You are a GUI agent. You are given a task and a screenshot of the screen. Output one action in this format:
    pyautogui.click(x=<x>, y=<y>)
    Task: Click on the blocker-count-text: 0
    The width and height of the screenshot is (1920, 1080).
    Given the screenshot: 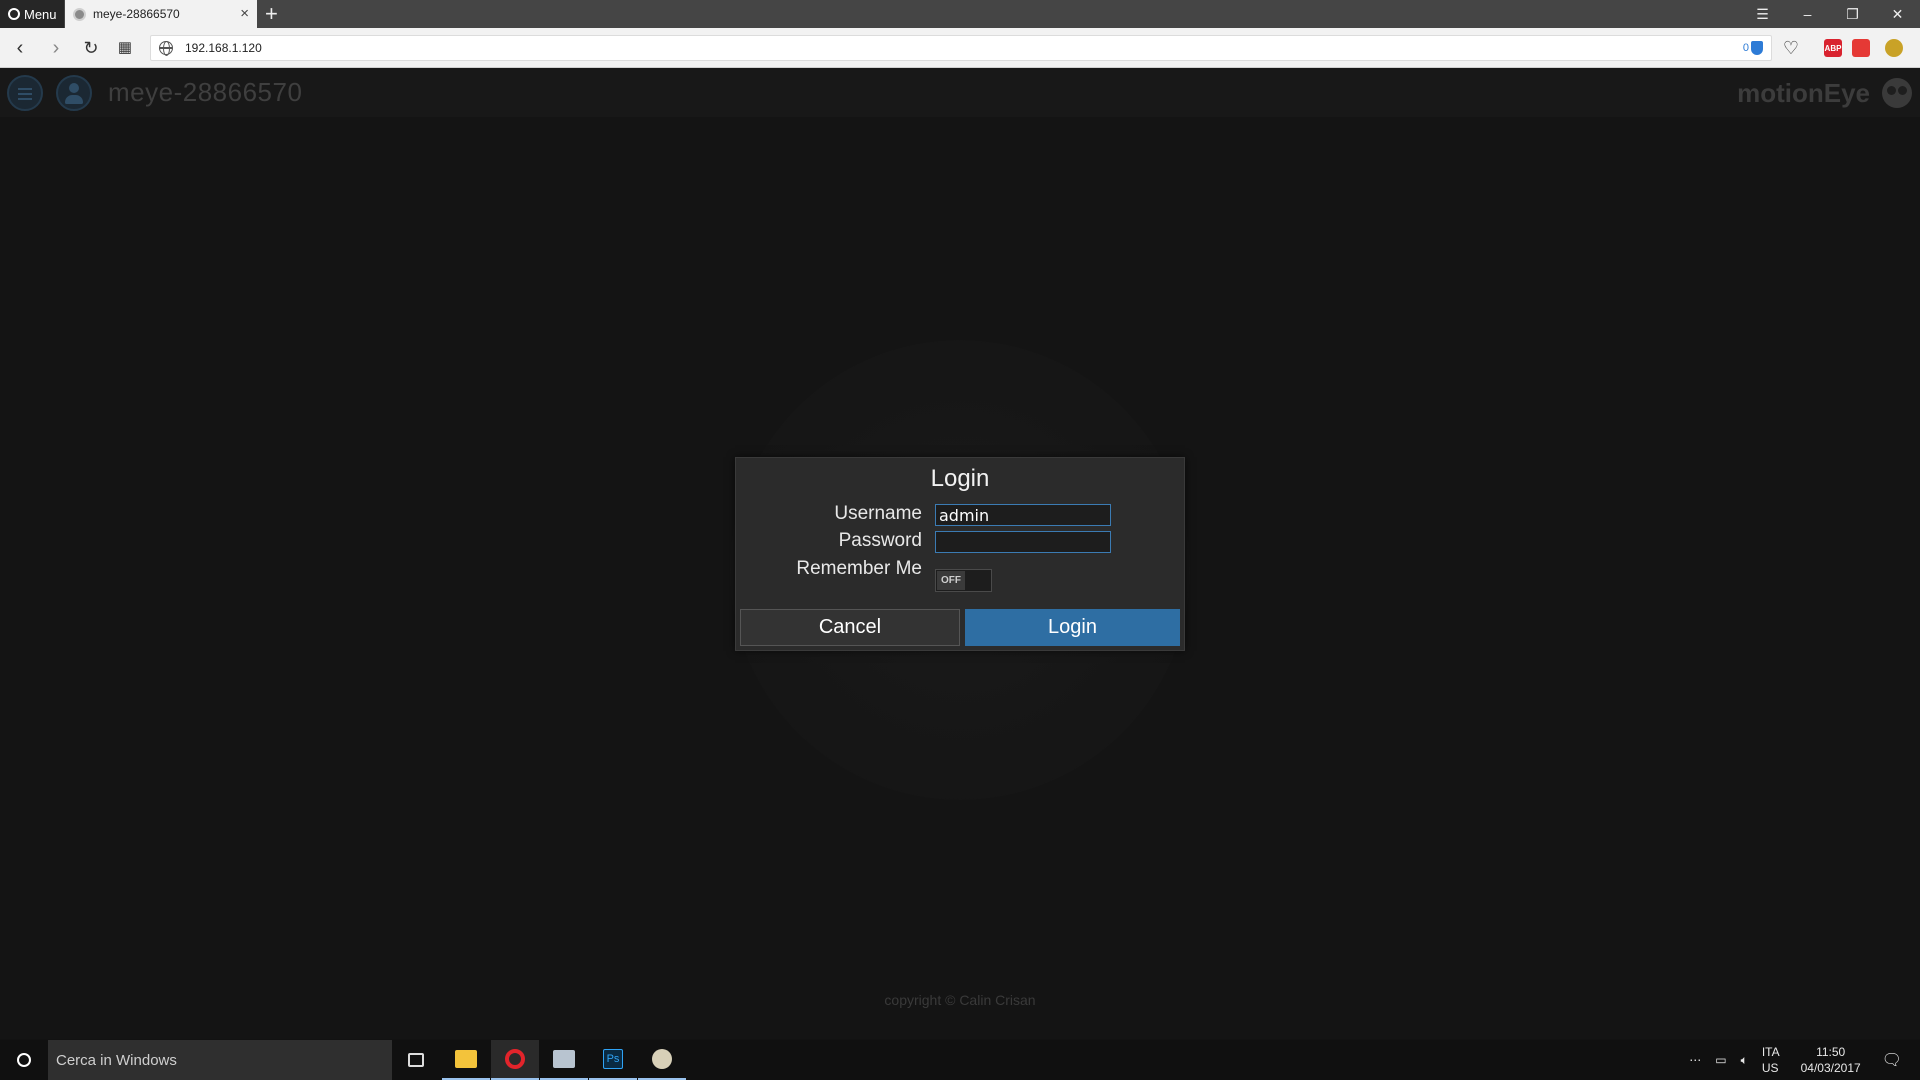 What is the action you would take?
    pyautogui.click(x=1745, y=48)
    